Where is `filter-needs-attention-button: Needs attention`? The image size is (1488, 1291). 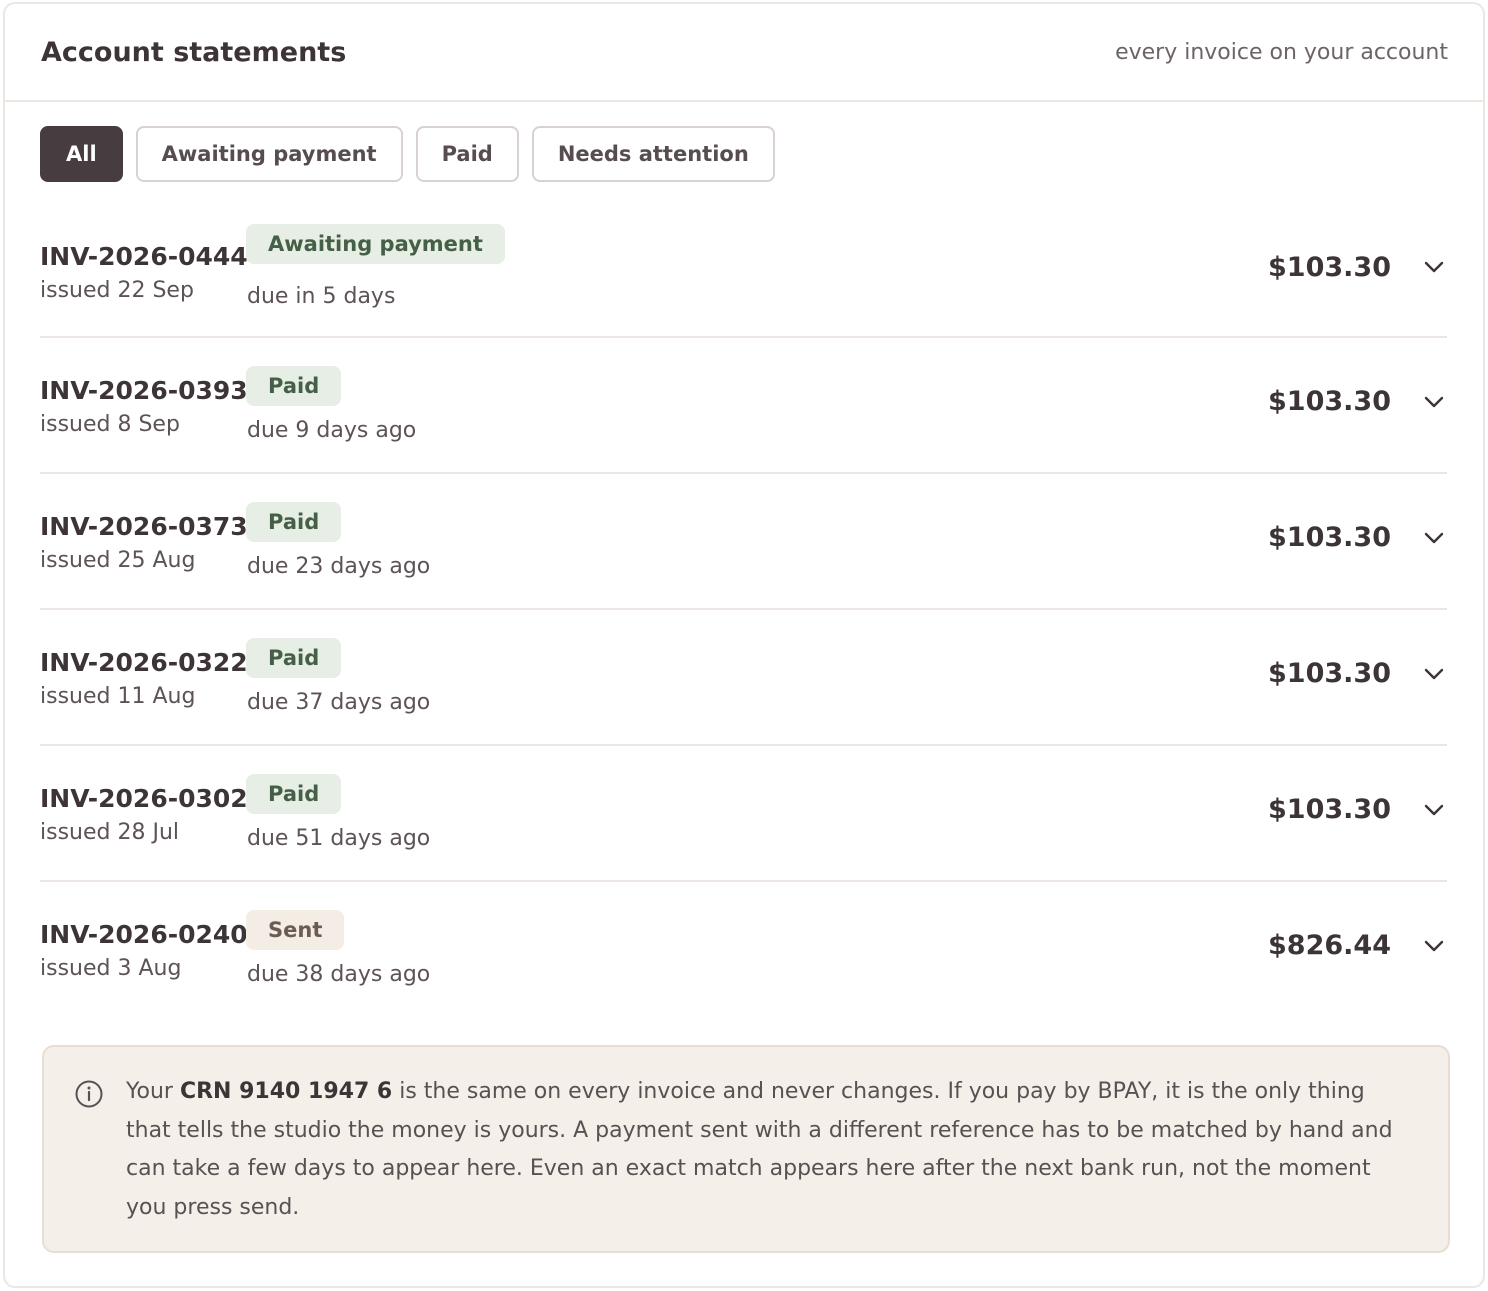
filter-needs-attention-button: Needs attention is located at coordinates (653, 154).